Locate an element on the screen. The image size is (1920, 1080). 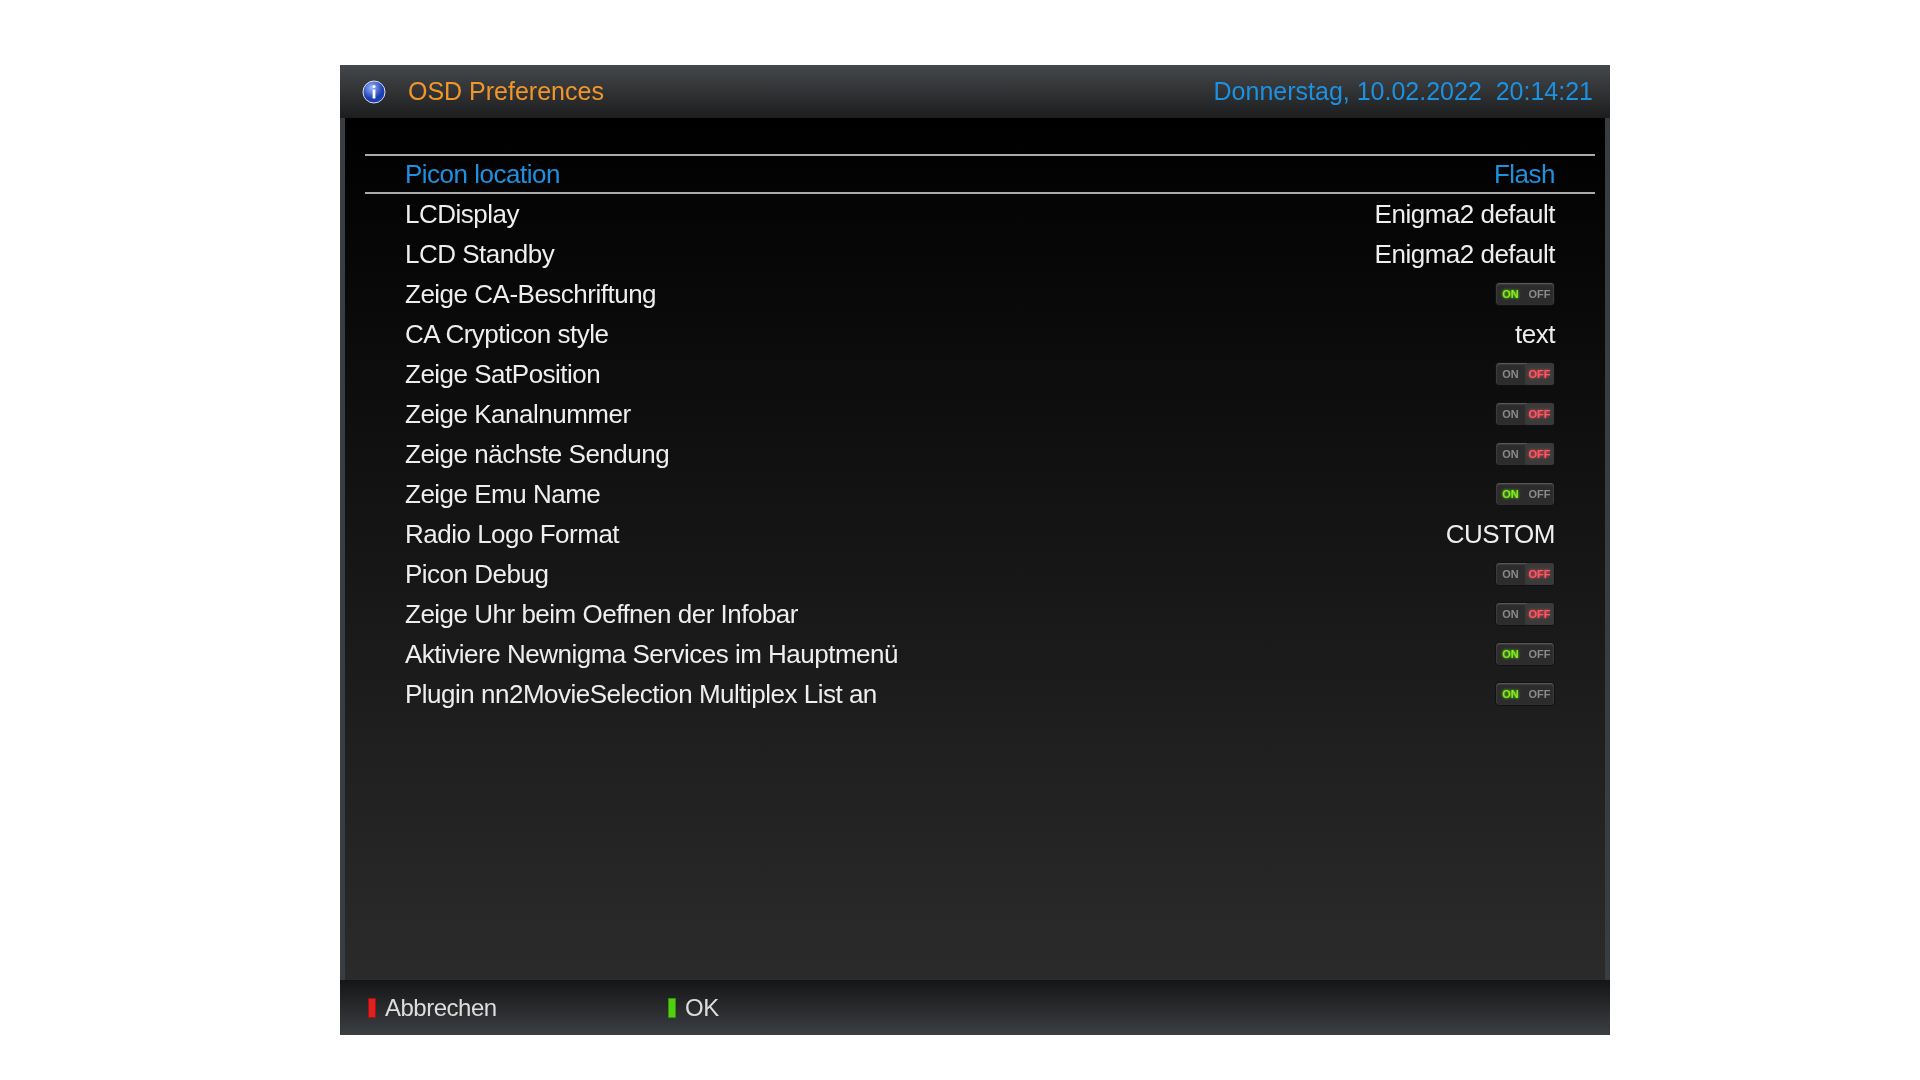
setting-label: Picon Debug is located at coordinates (477, 574).